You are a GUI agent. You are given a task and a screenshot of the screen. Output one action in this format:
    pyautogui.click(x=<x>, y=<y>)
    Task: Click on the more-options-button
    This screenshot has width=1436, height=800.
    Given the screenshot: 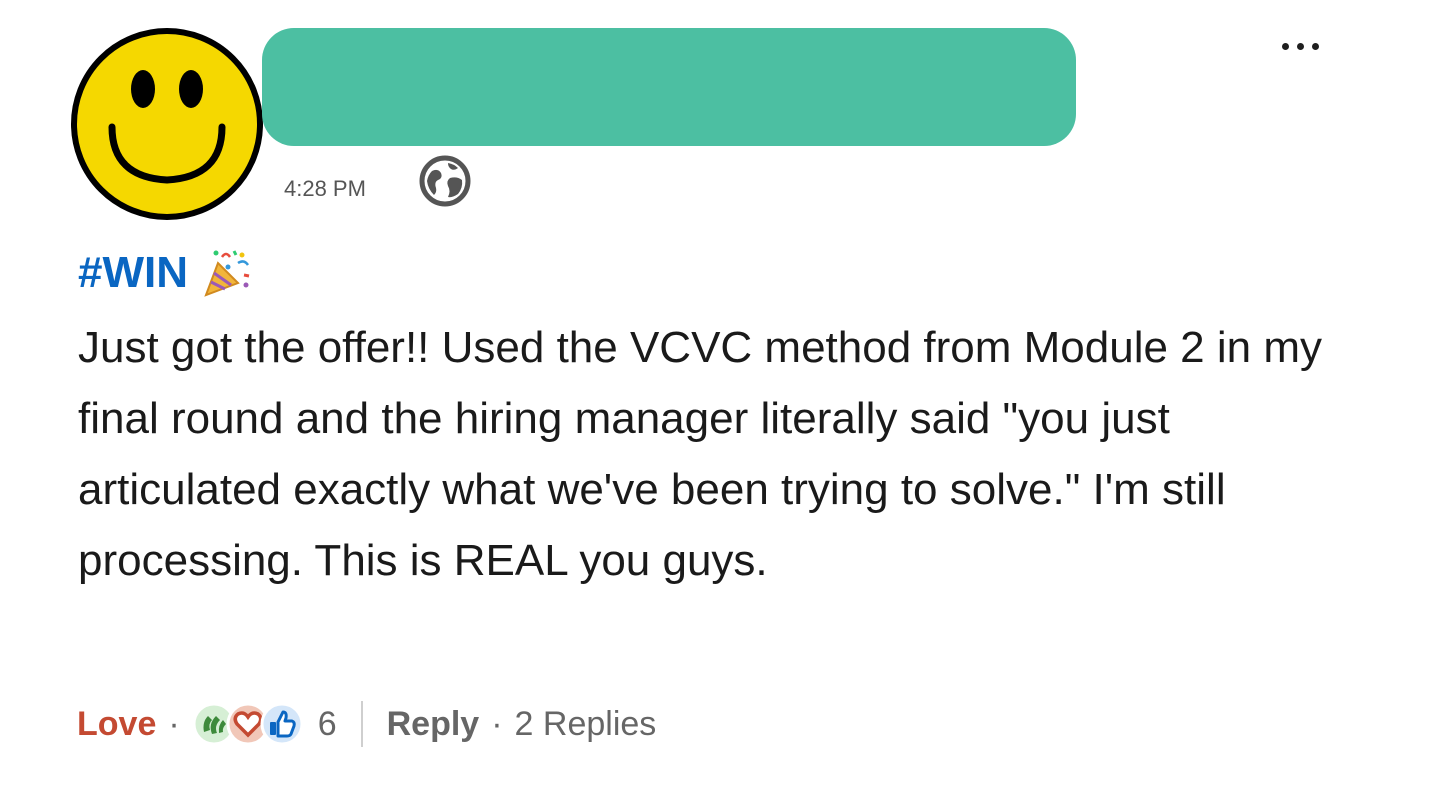 What is the action you would take?
    pyautogui.click(x=1300, y=46)
    